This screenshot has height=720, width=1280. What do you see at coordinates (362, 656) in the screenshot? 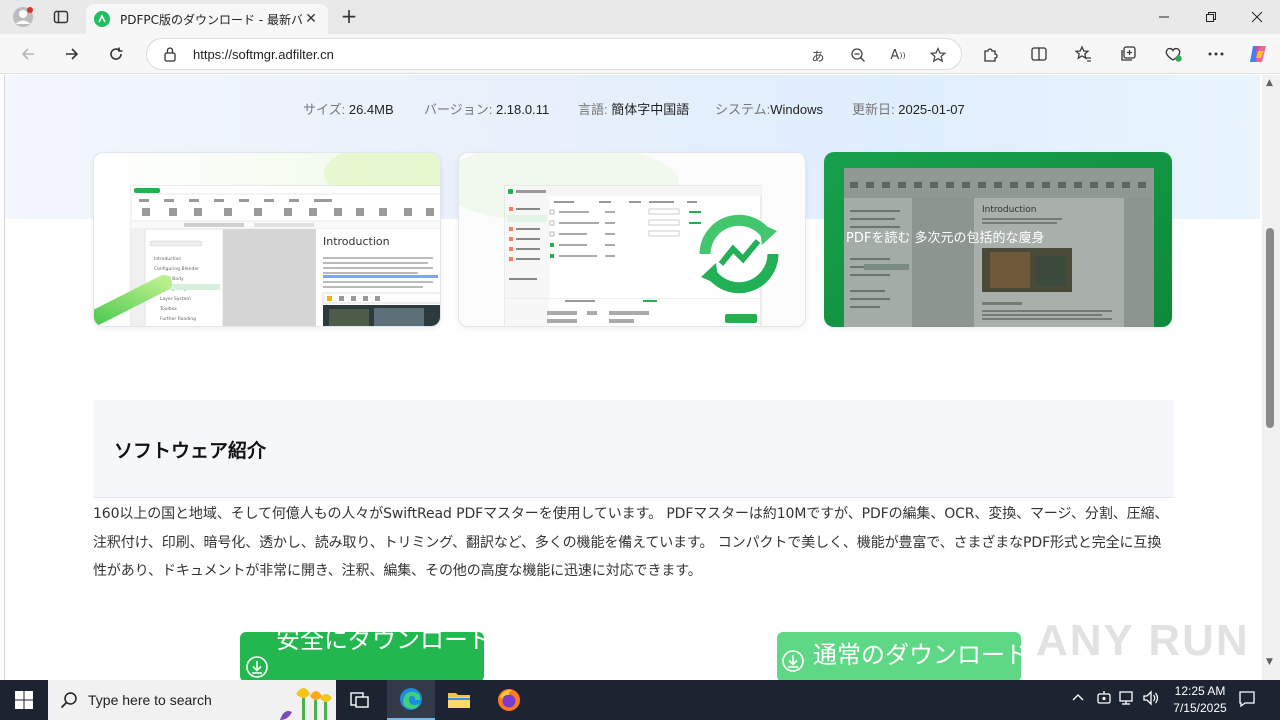
I see `safe-download-button: 安全にダウンロード` at bounding box center [362, 656].